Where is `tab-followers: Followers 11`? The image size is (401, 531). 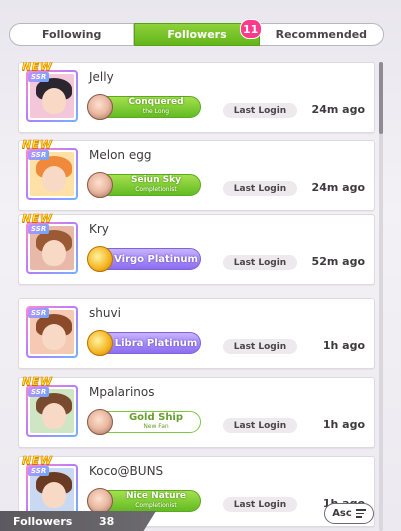
tab-followers: Followers 11 is located at coordinates (198, 32).